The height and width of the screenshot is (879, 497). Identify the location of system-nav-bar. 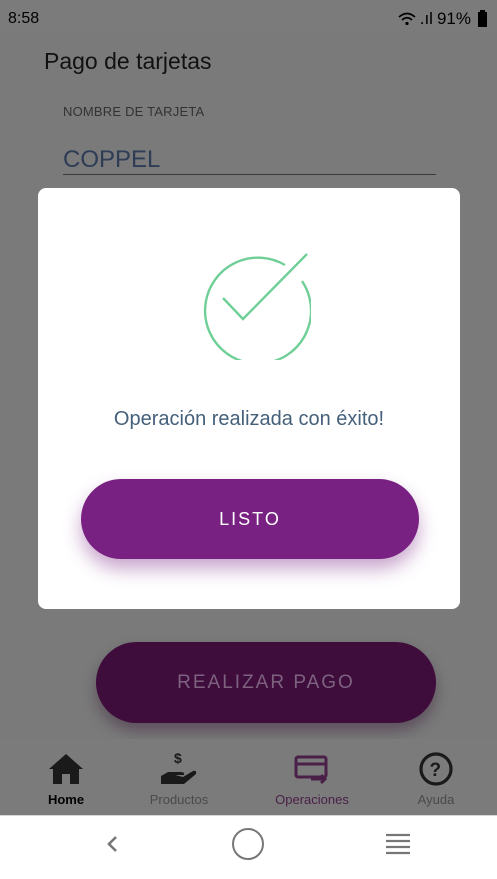
(248, 843).